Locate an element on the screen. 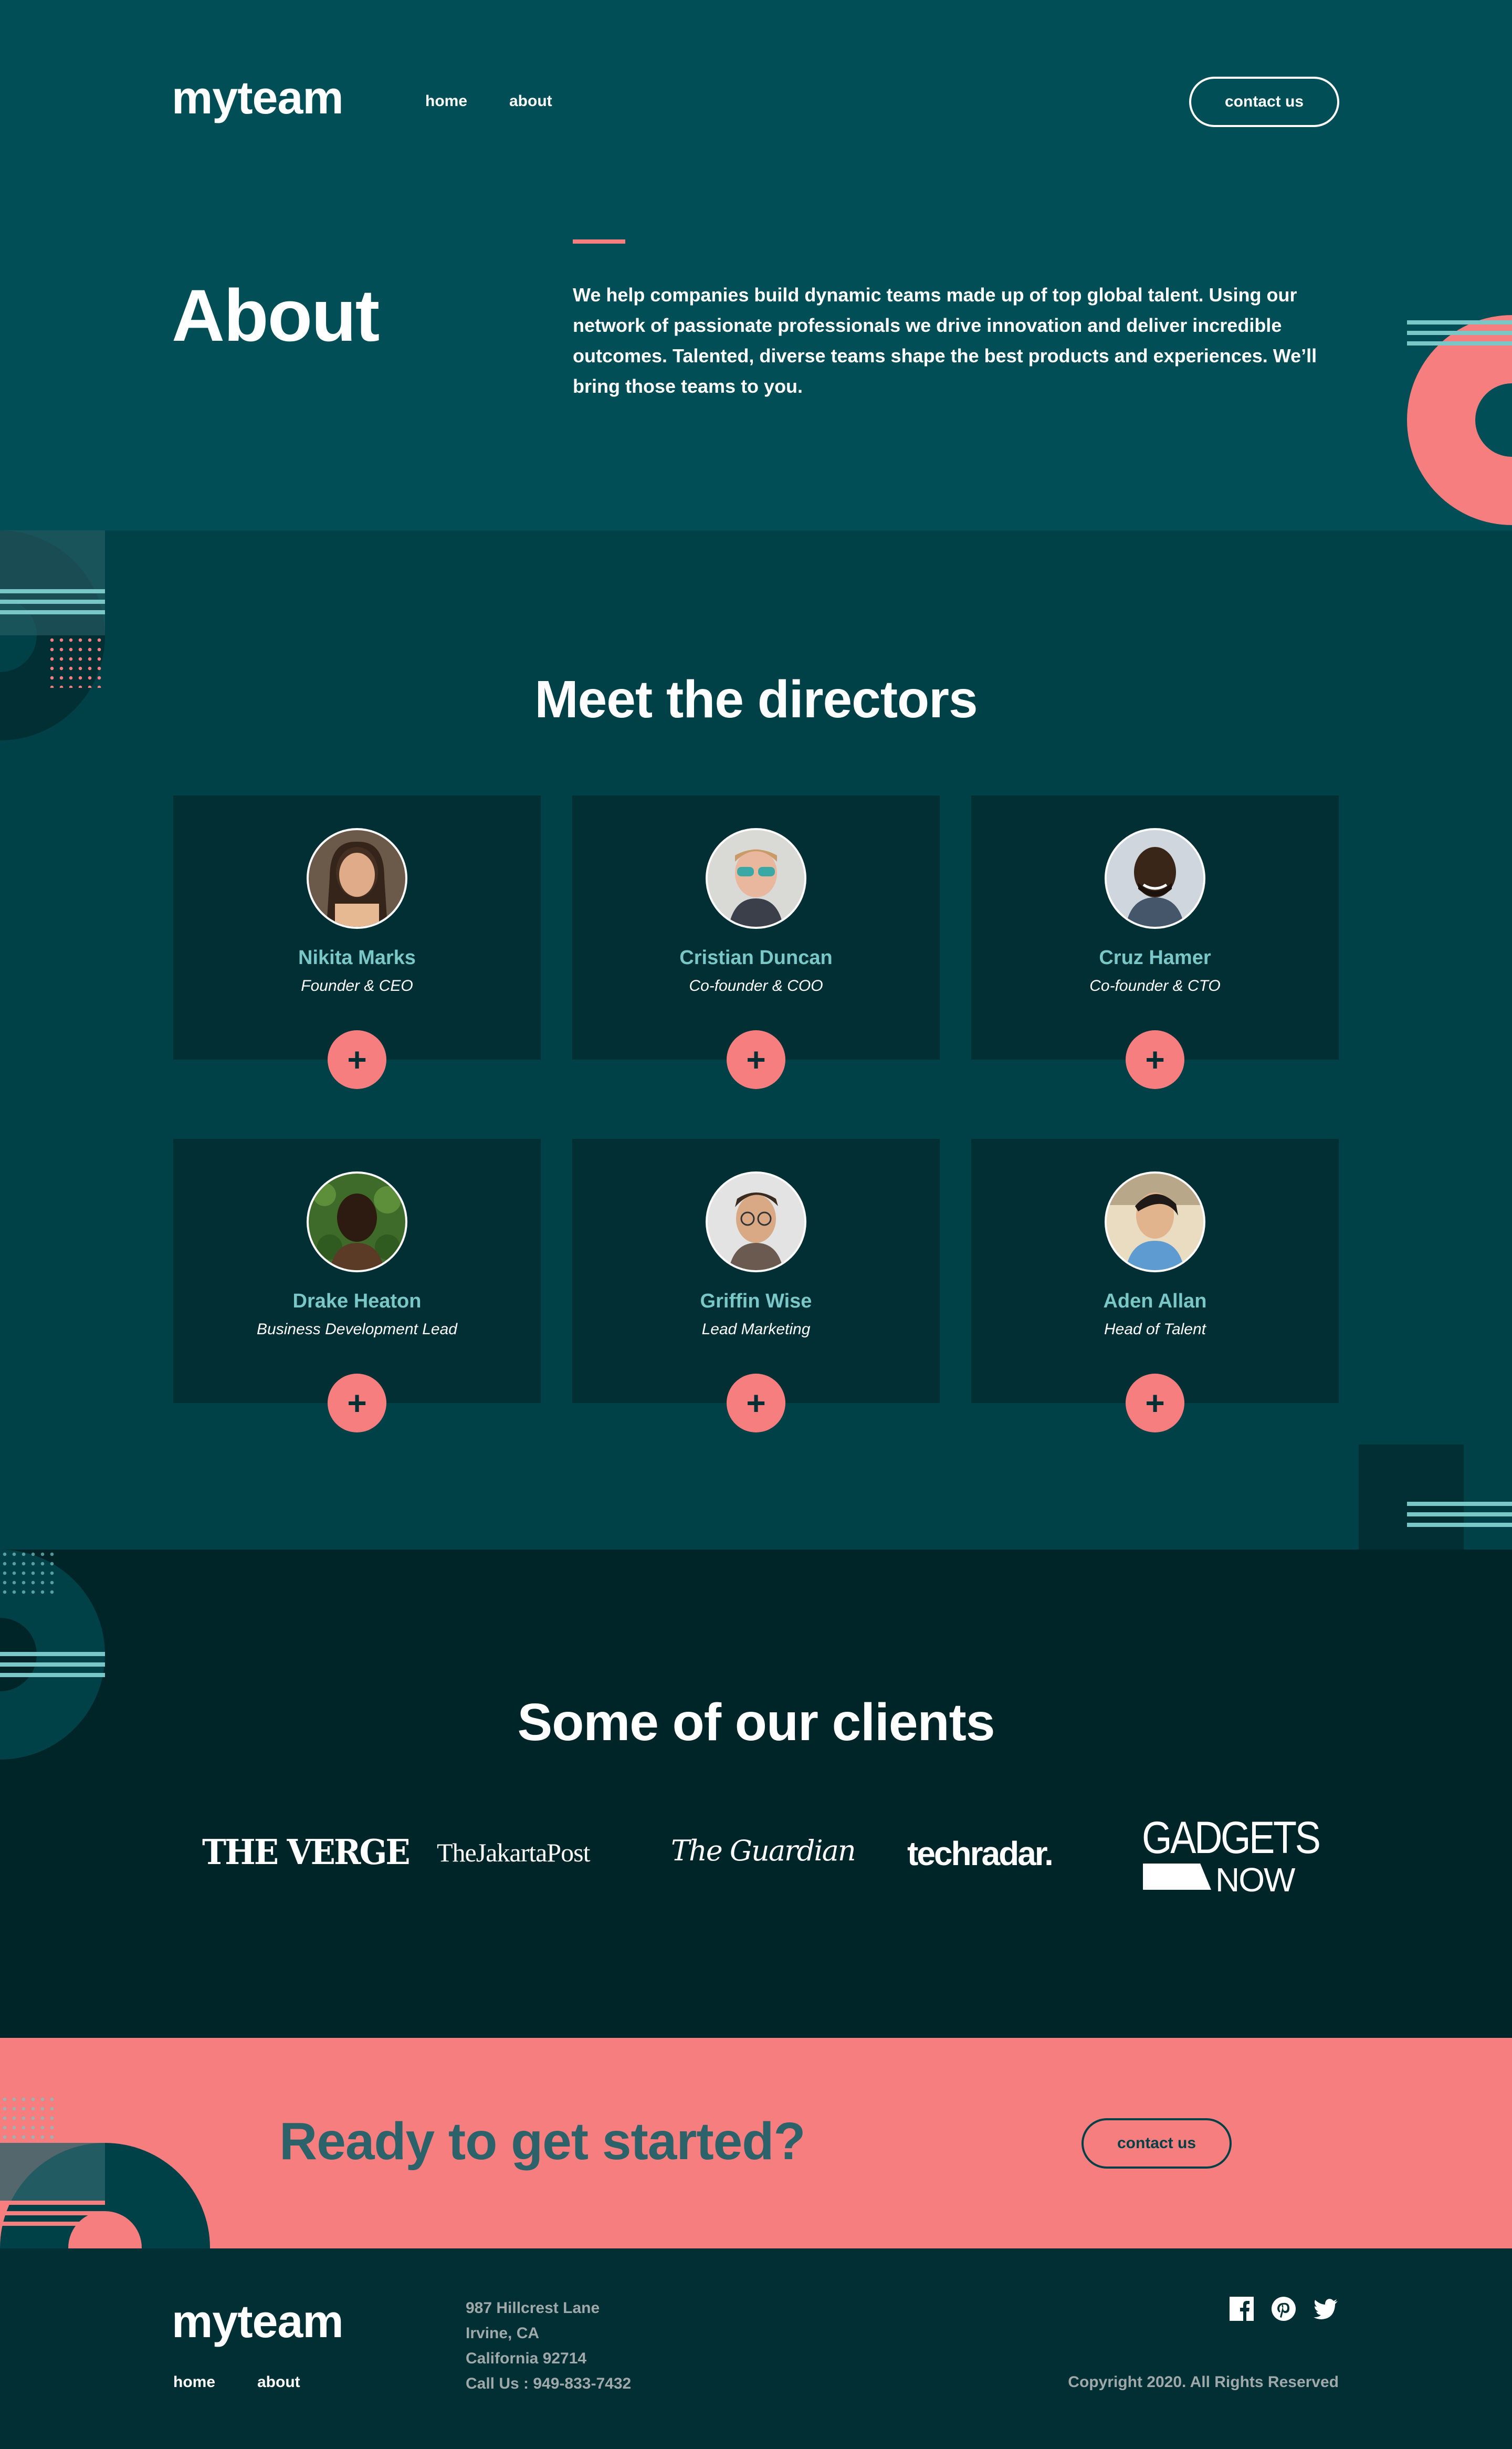  director-role: Founder & CEO is located at coordinates (357, 986).